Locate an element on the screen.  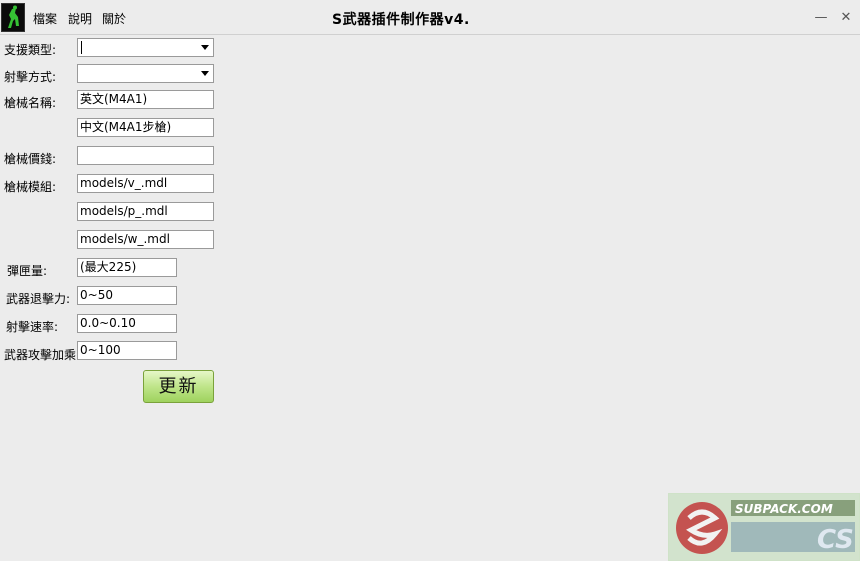
gun-price-field is located at coordinates (145, 155).